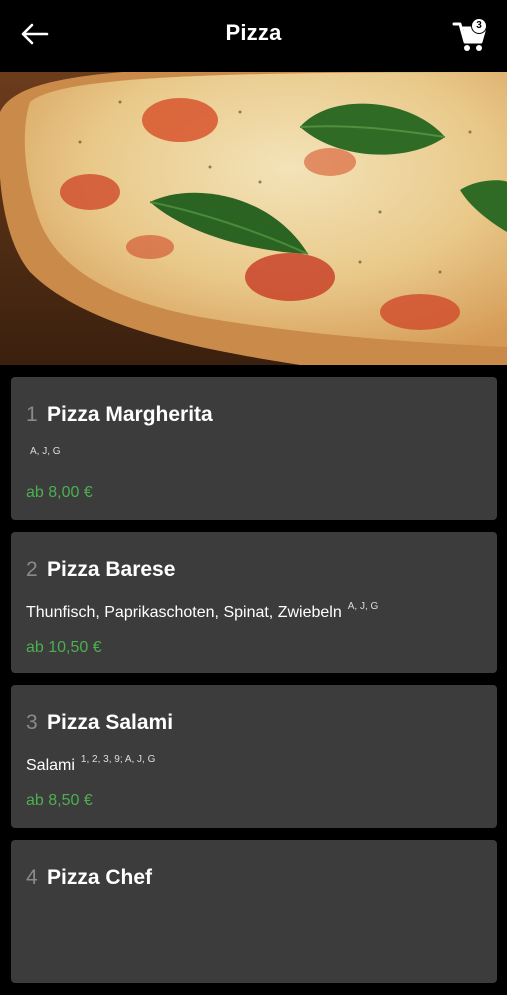 This screenshot has width=507, height=995. What do you see at coordinates (32, 414) in the screenshot?
I see `item-number: 1` at bounding box center [32, 414].